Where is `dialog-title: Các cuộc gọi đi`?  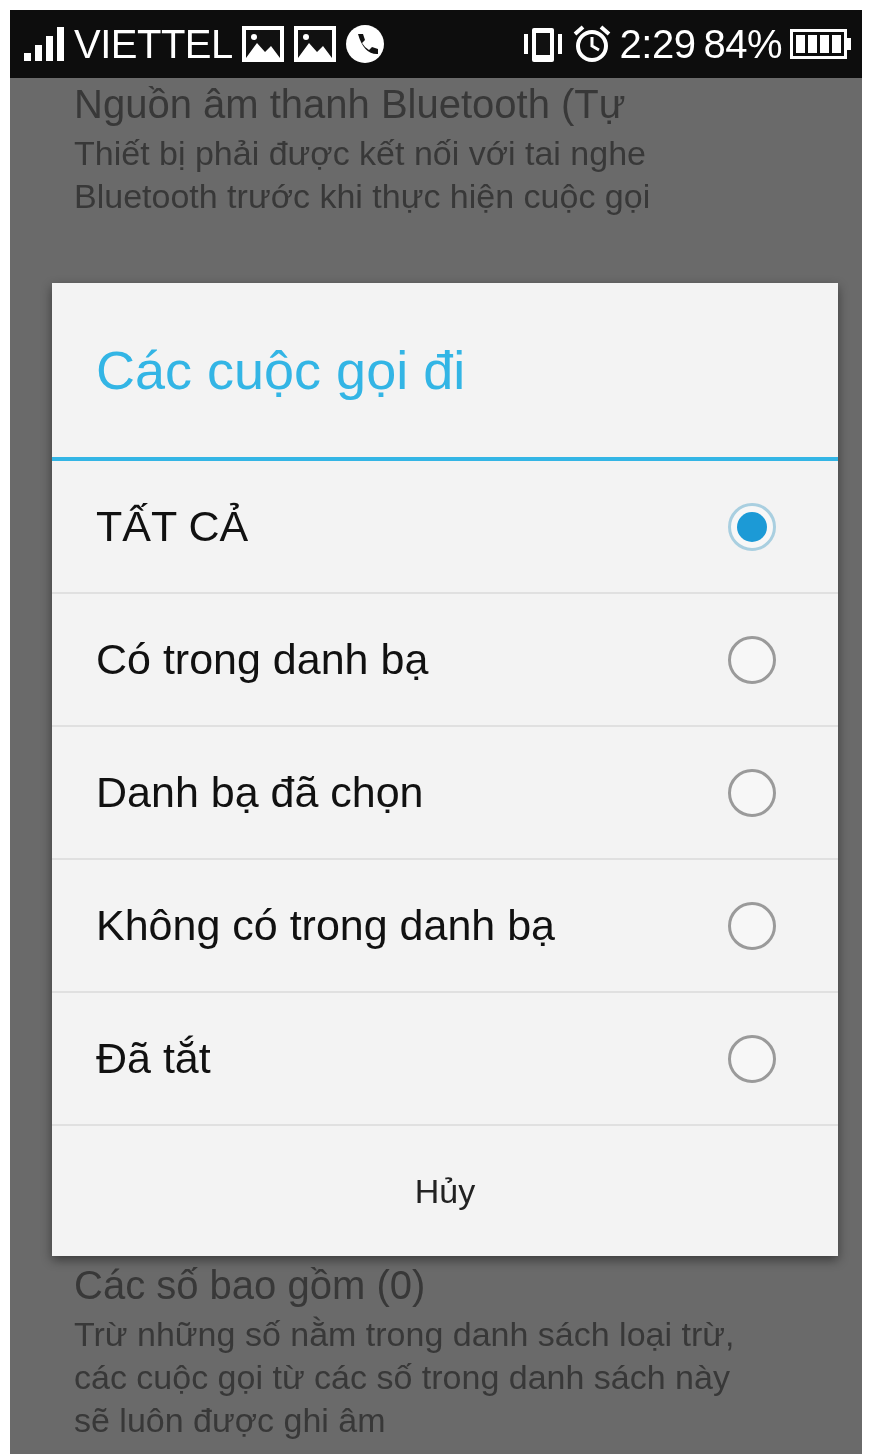
dialog-title: Các cuộc gọi đi is located at coordinates (281, 370).